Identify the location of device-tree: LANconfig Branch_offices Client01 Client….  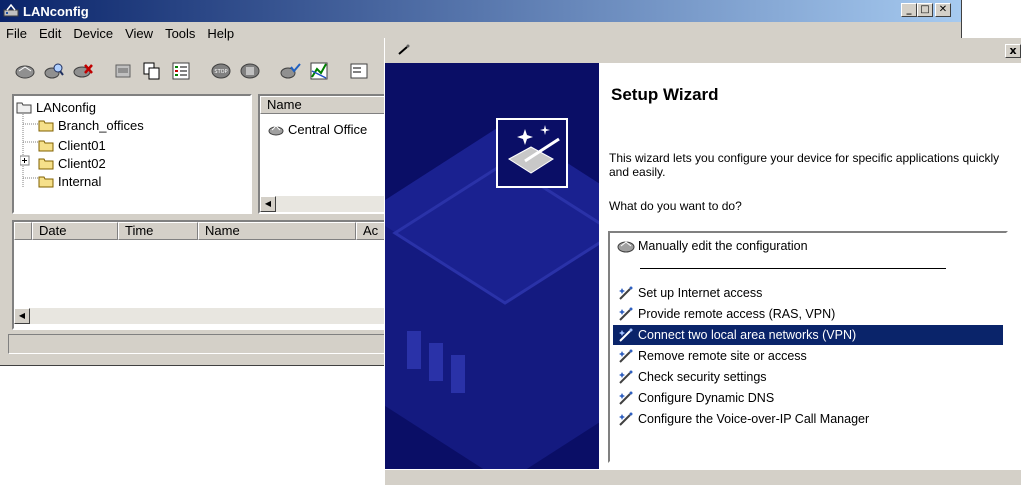
(132, 154).